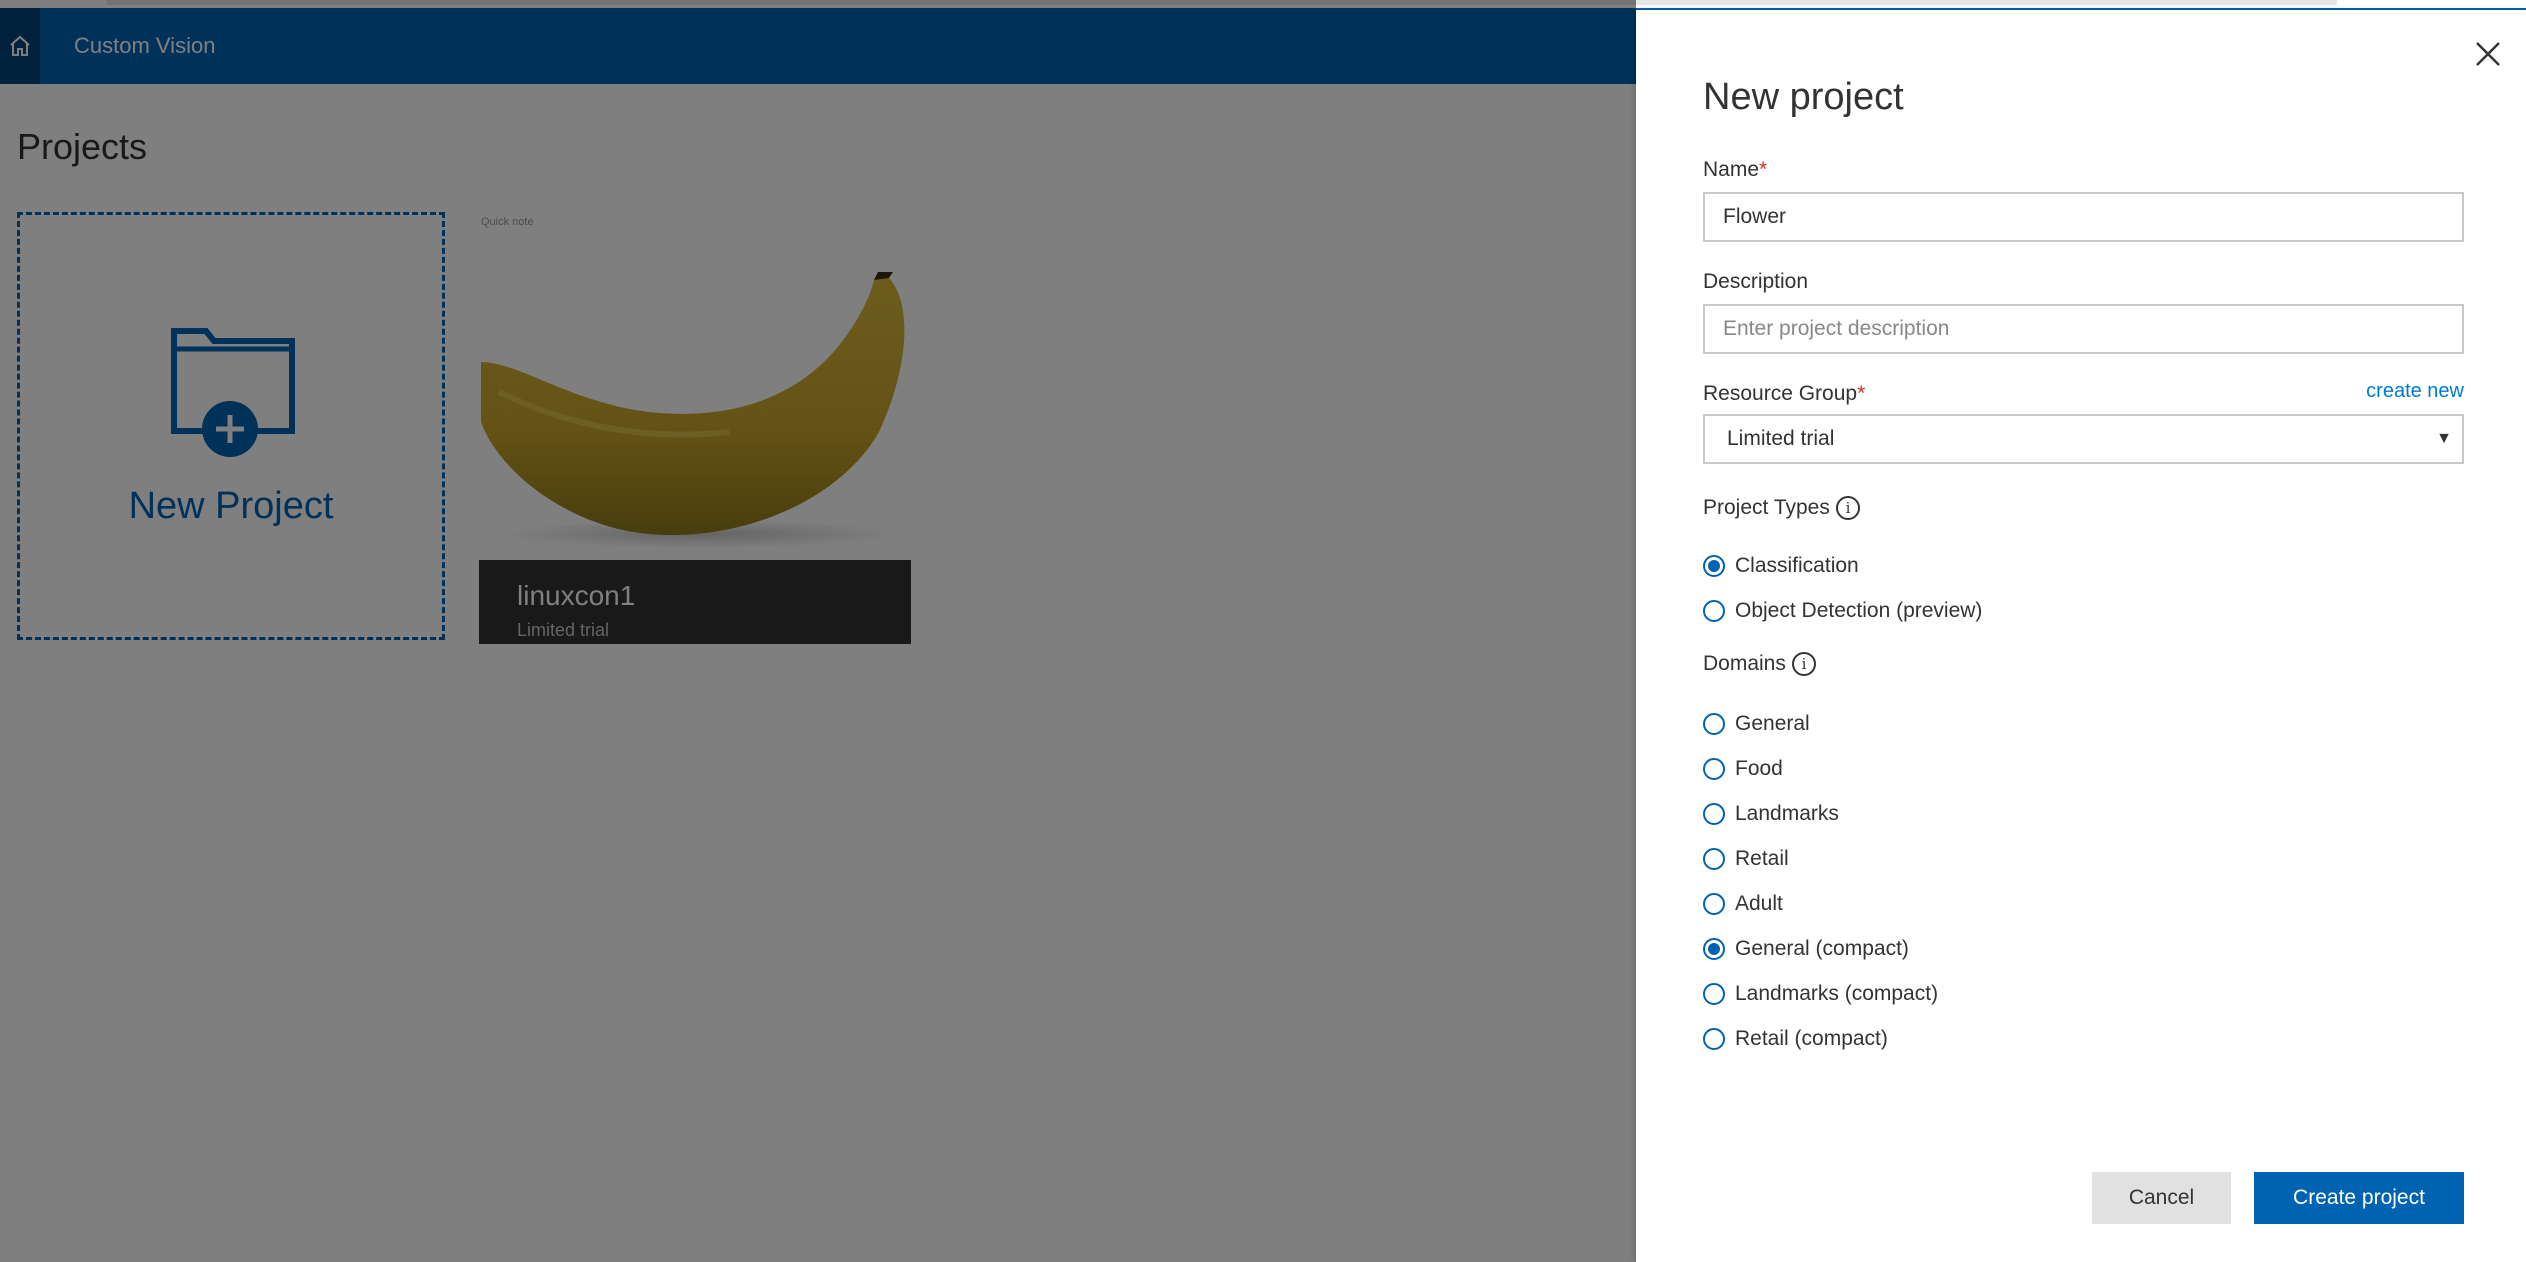  What do you see at coordinates (1803, 97) in the screenshot?
I see `panel-title: New project` at bounding box center [1803, 97].